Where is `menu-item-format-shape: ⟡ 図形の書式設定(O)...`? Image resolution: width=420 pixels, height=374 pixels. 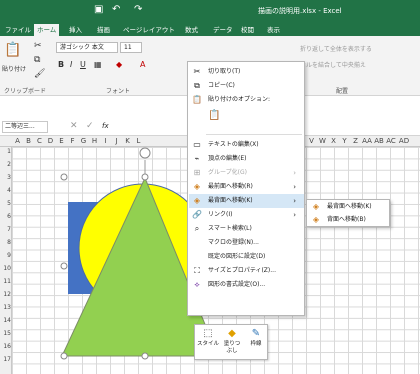 menu-item-format-shape: ⟡ 図形の書式設定(O)... is located at coordinates (246, 285).